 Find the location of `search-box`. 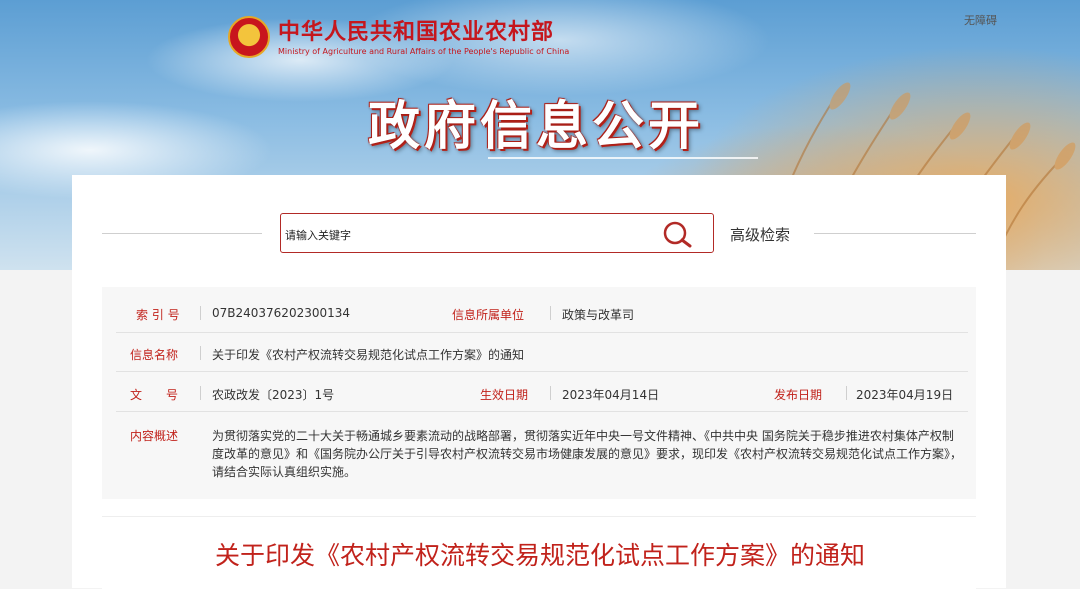

search-box is located at coordinates (497, 233).